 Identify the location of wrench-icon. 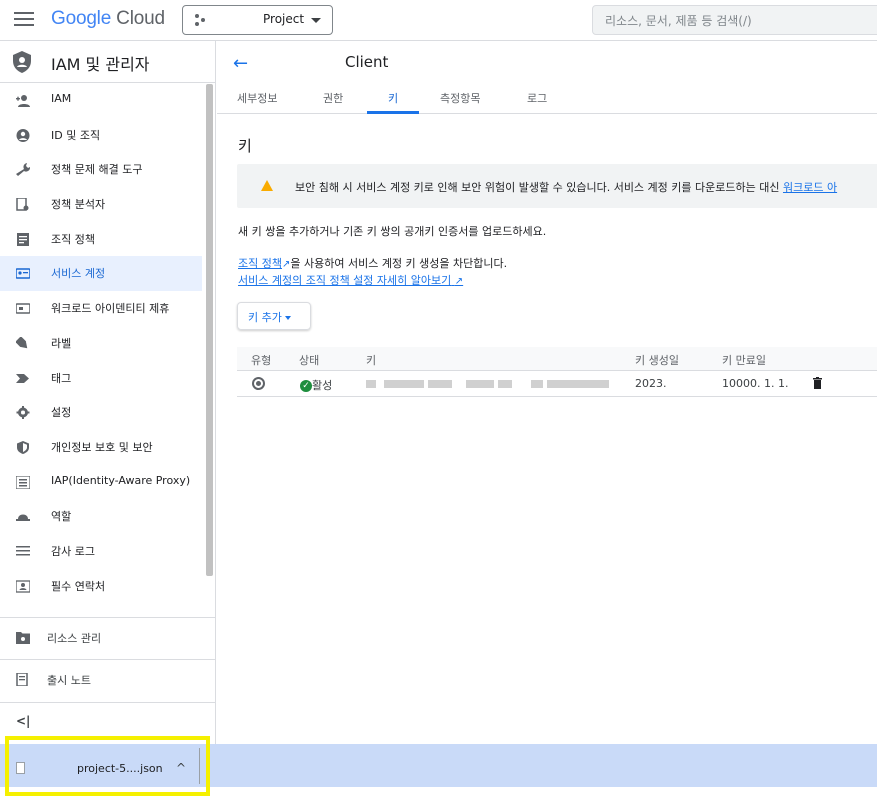
(23, 170).